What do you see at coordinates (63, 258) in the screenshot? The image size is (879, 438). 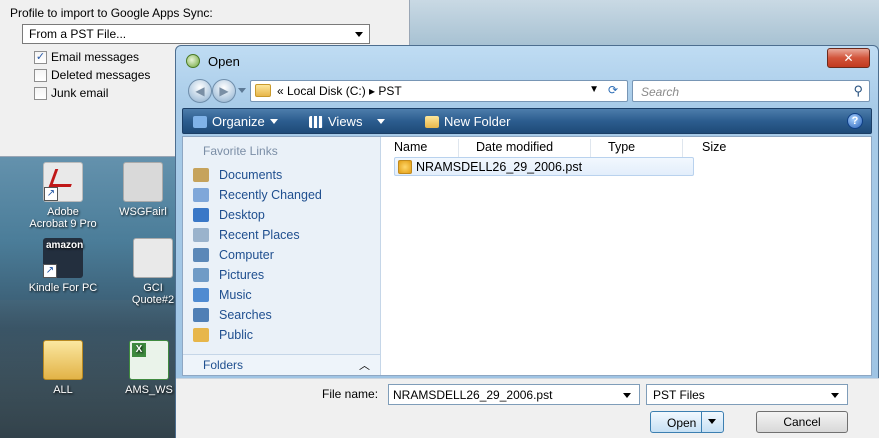 I see `amazon-icon: amazon ↗` at bounding box center [63, 258].